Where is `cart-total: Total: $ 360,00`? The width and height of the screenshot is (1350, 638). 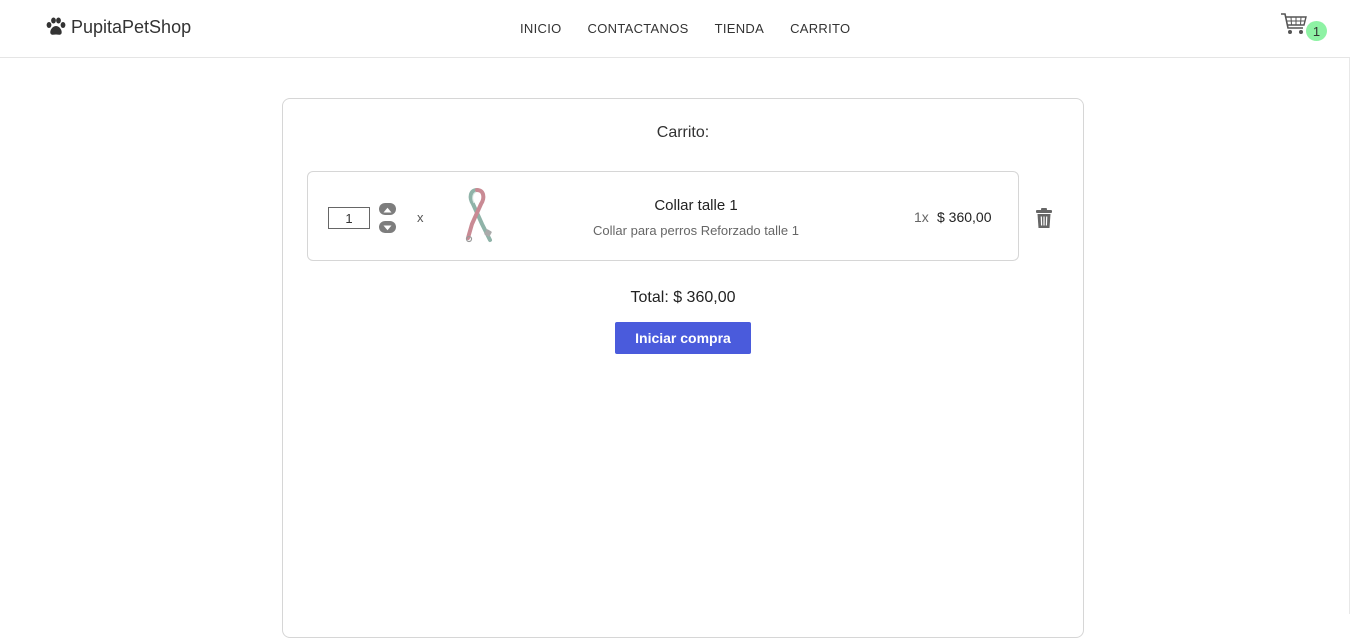 cart-total: Total: $ 360,00 is located at coordinates (683, 298).